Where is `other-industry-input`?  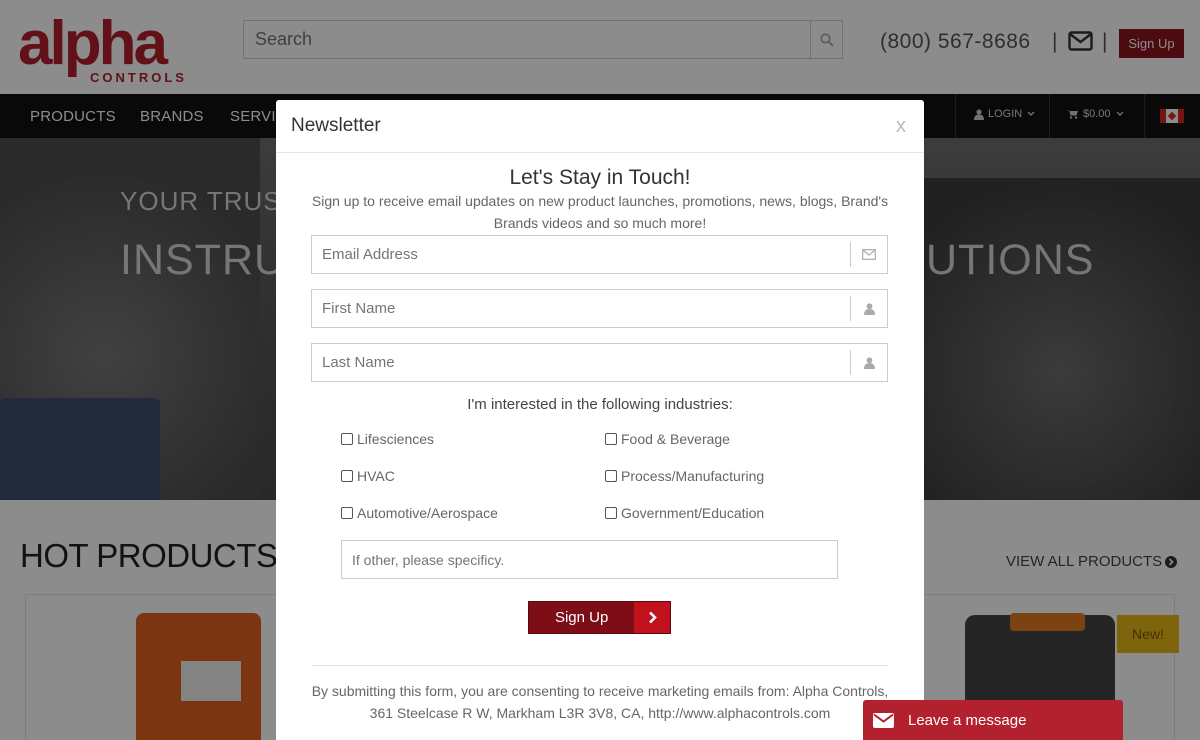 other-industry-input is located at coordinates (589, 559).